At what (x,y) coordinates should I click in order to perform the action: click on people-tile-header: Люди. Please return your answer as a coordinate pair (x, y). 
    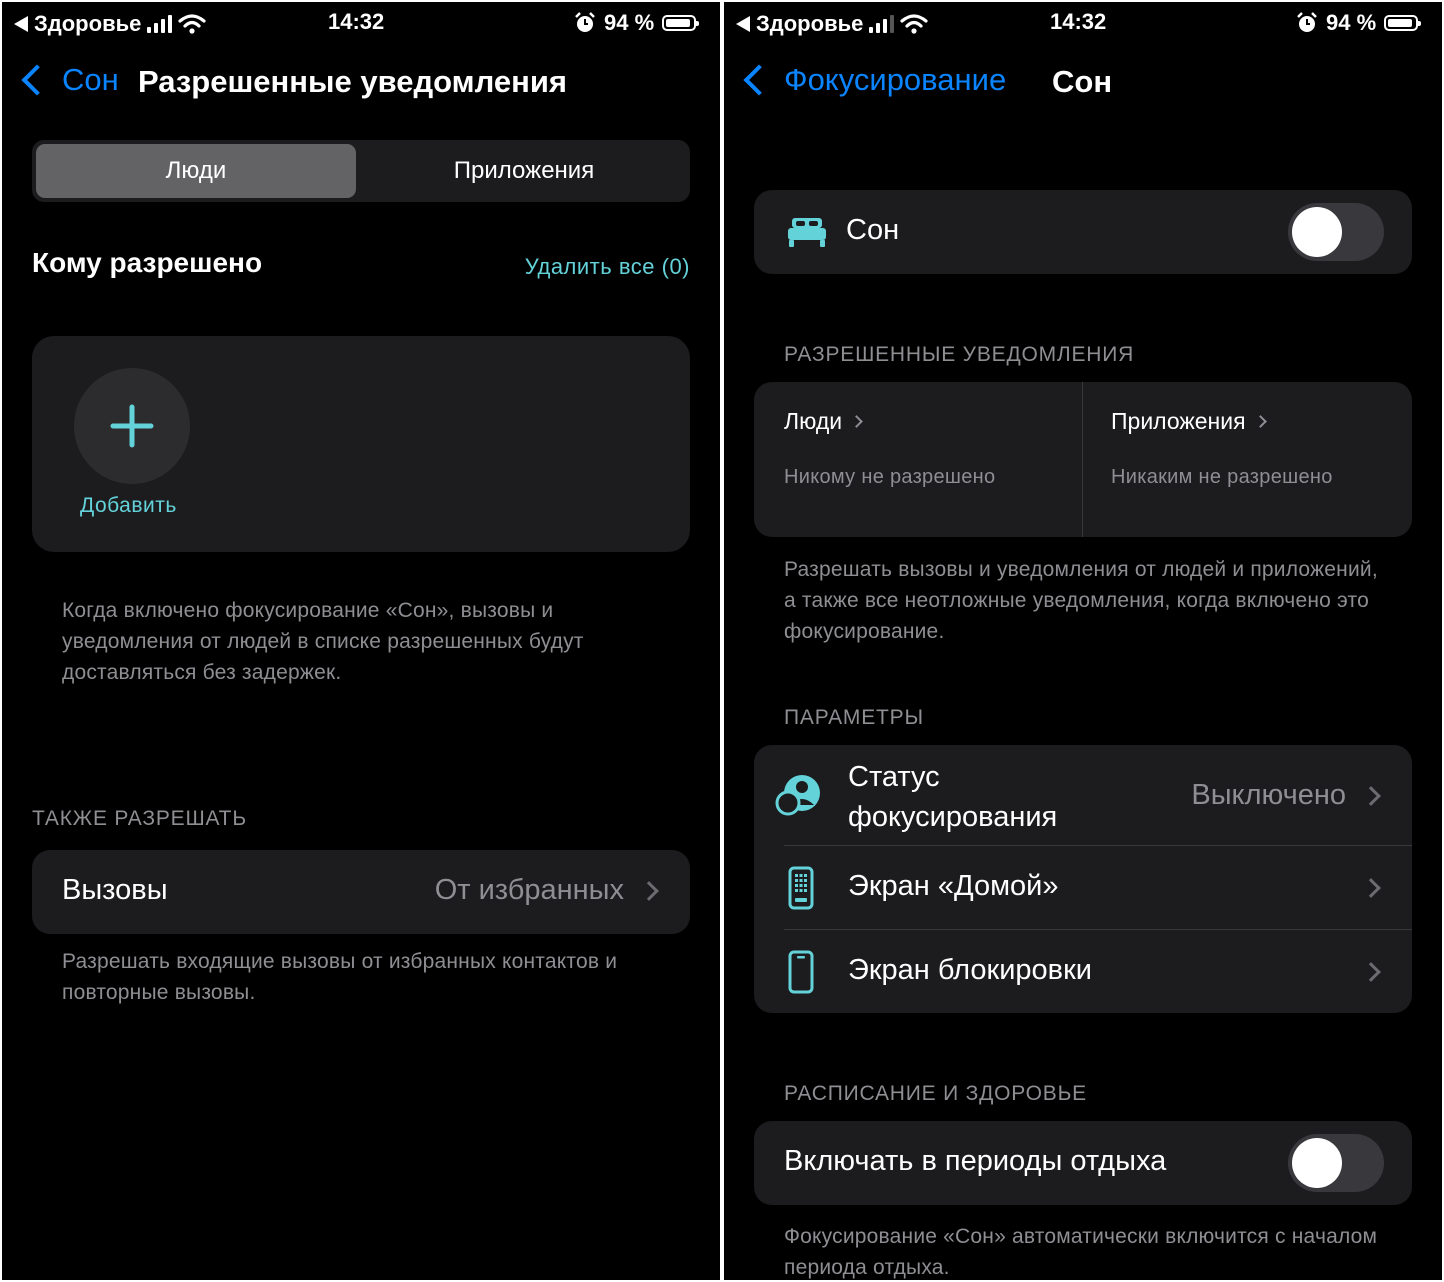
    Looking at the image, I should click on (823, 421).